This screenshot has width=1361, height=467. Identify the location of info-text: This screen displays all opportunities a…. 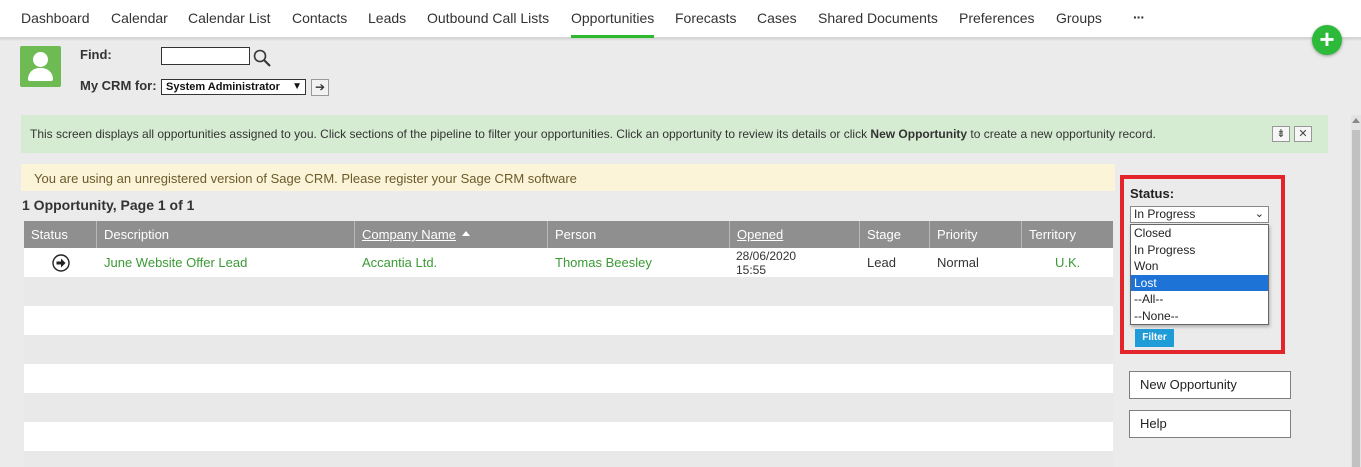
(593, 134).